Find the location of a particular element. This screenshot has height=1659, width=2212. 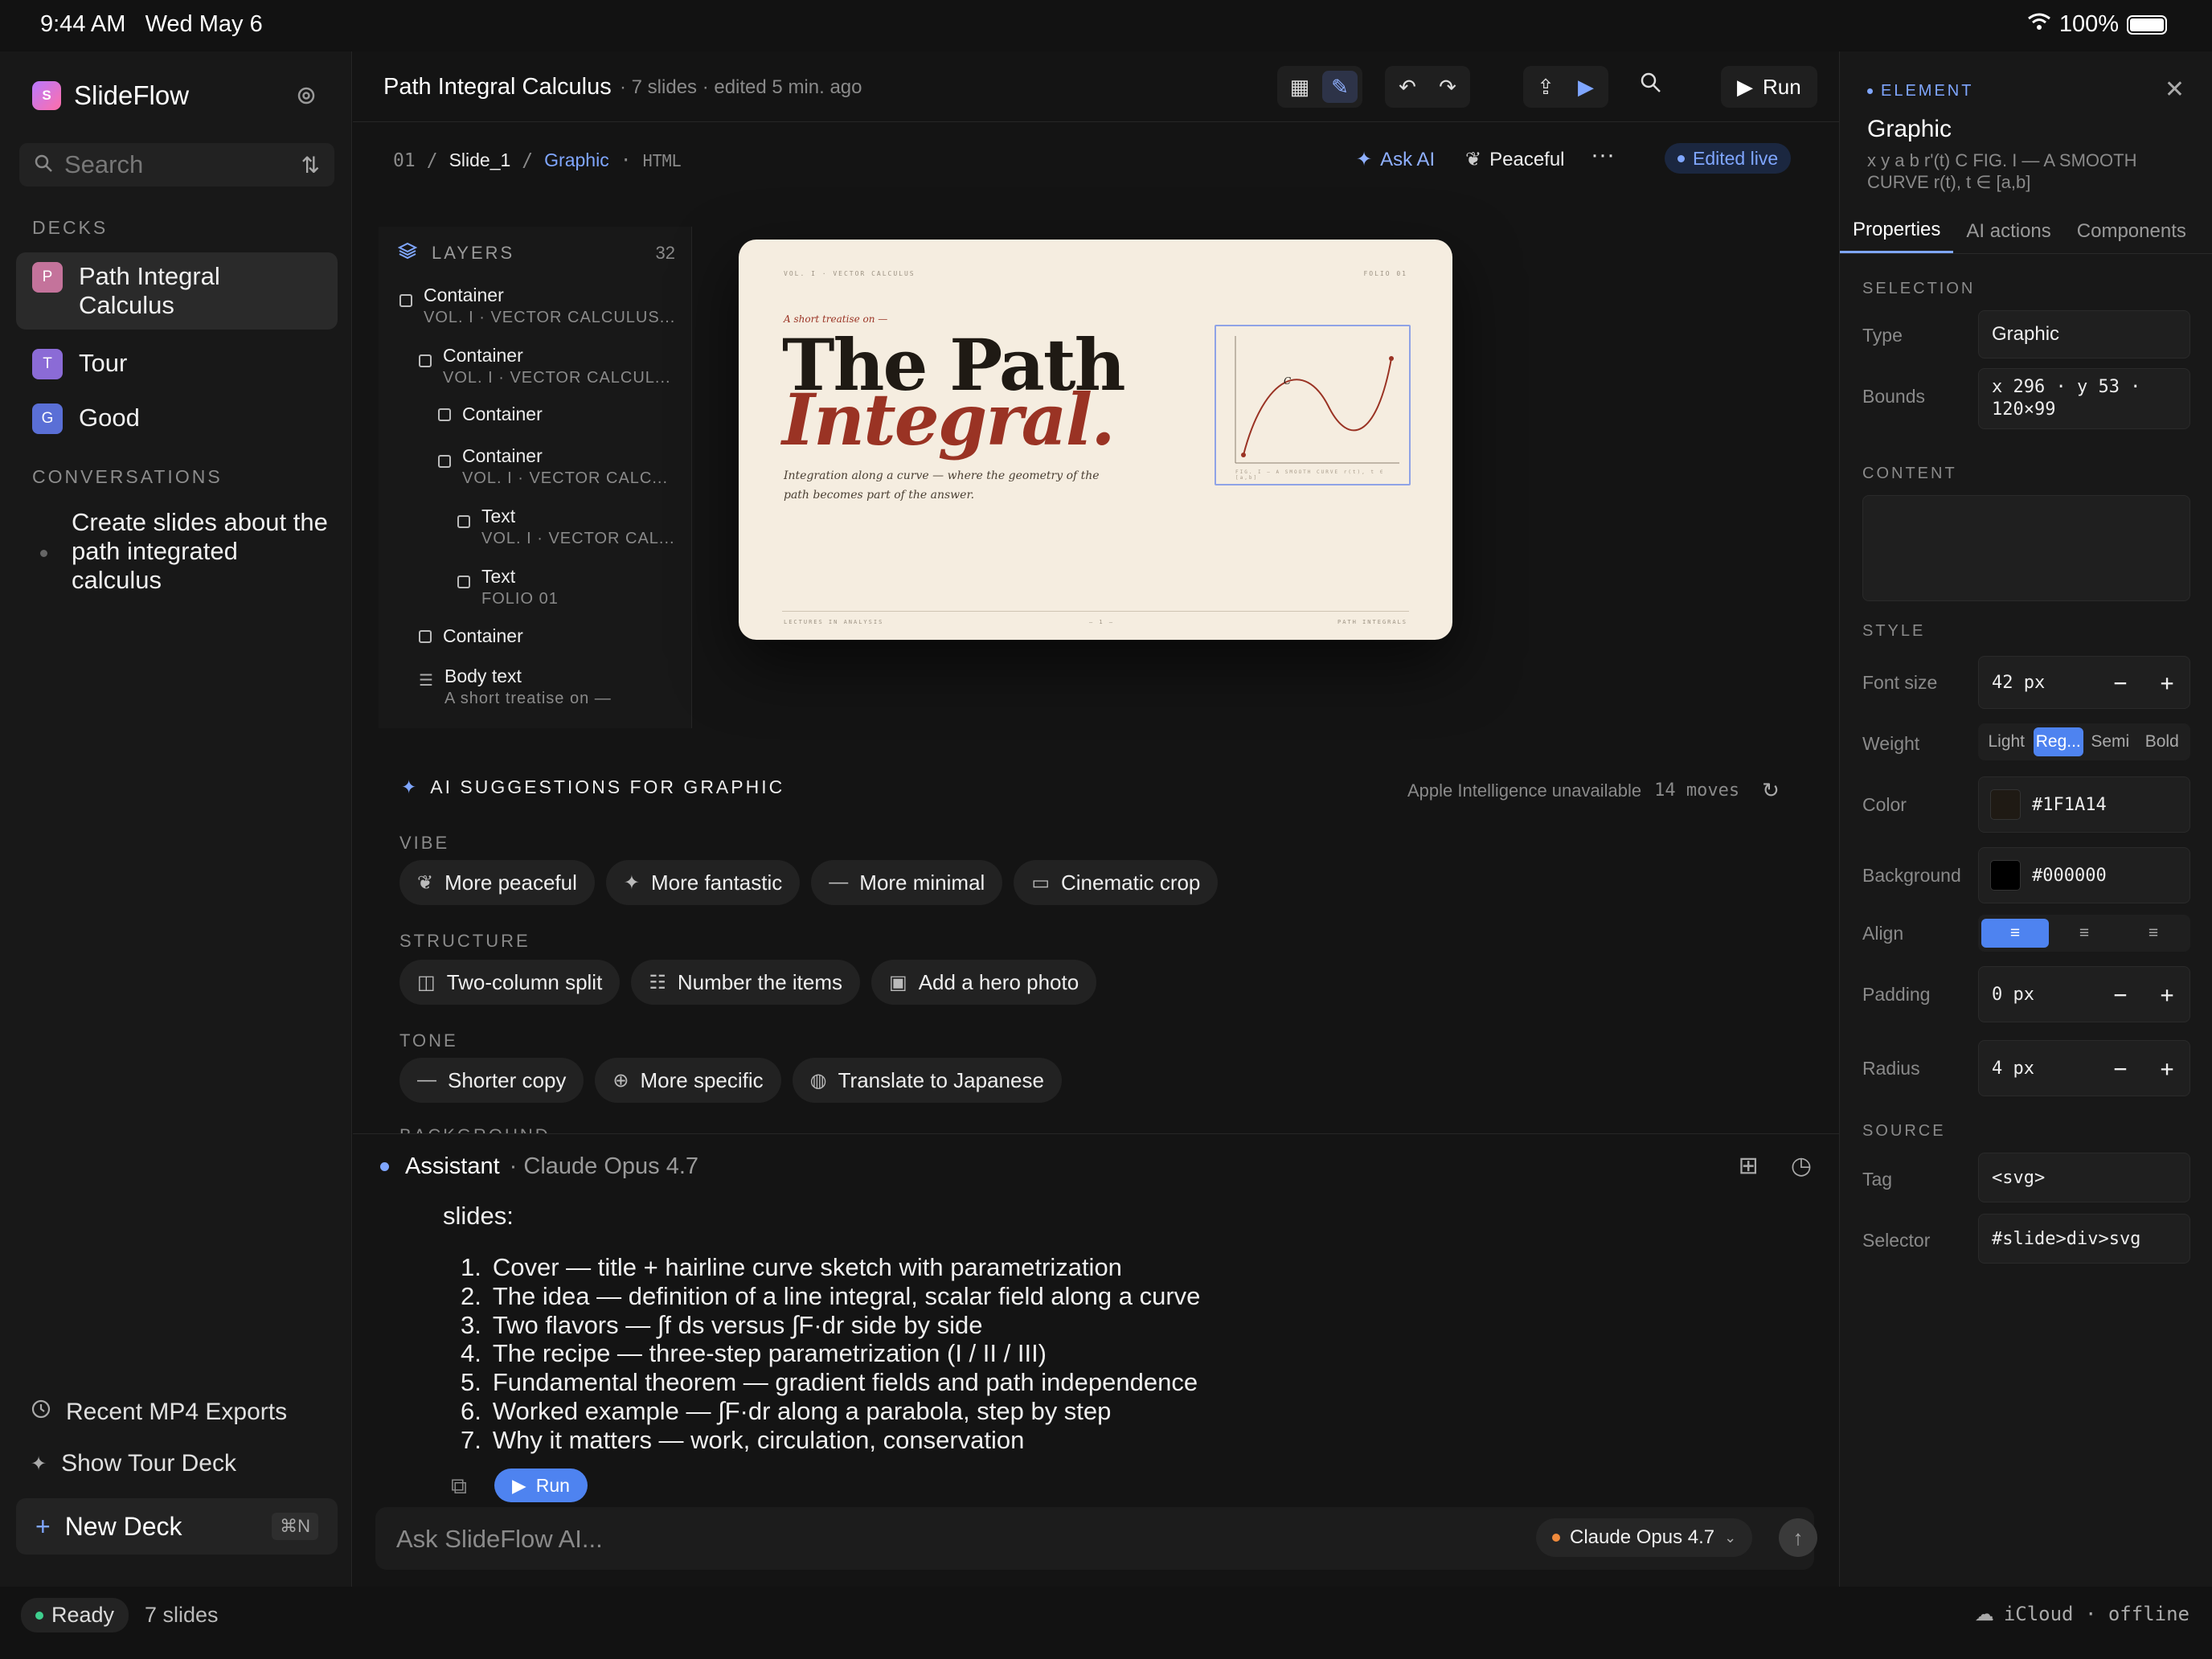

deck-item-tour: T Tour is located at coordinates (177, 364).